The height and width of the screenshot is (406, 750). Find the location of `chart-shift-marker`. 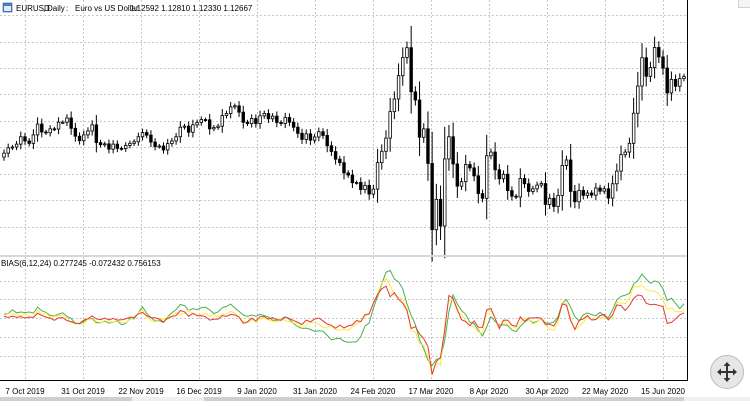

chart-shift-marker is located at coordinates (744, 4).